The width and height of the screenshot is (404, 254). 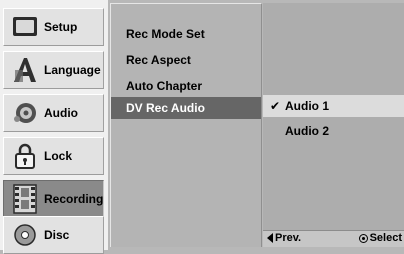 I want to click on tab-setup: Setup, so click(x=53, y=27).